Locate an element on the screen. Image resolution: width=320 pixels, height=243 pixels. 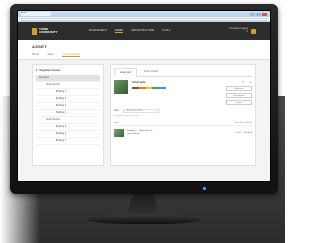
sidebar-item: Building 4 is located at coordinates (68, 113).